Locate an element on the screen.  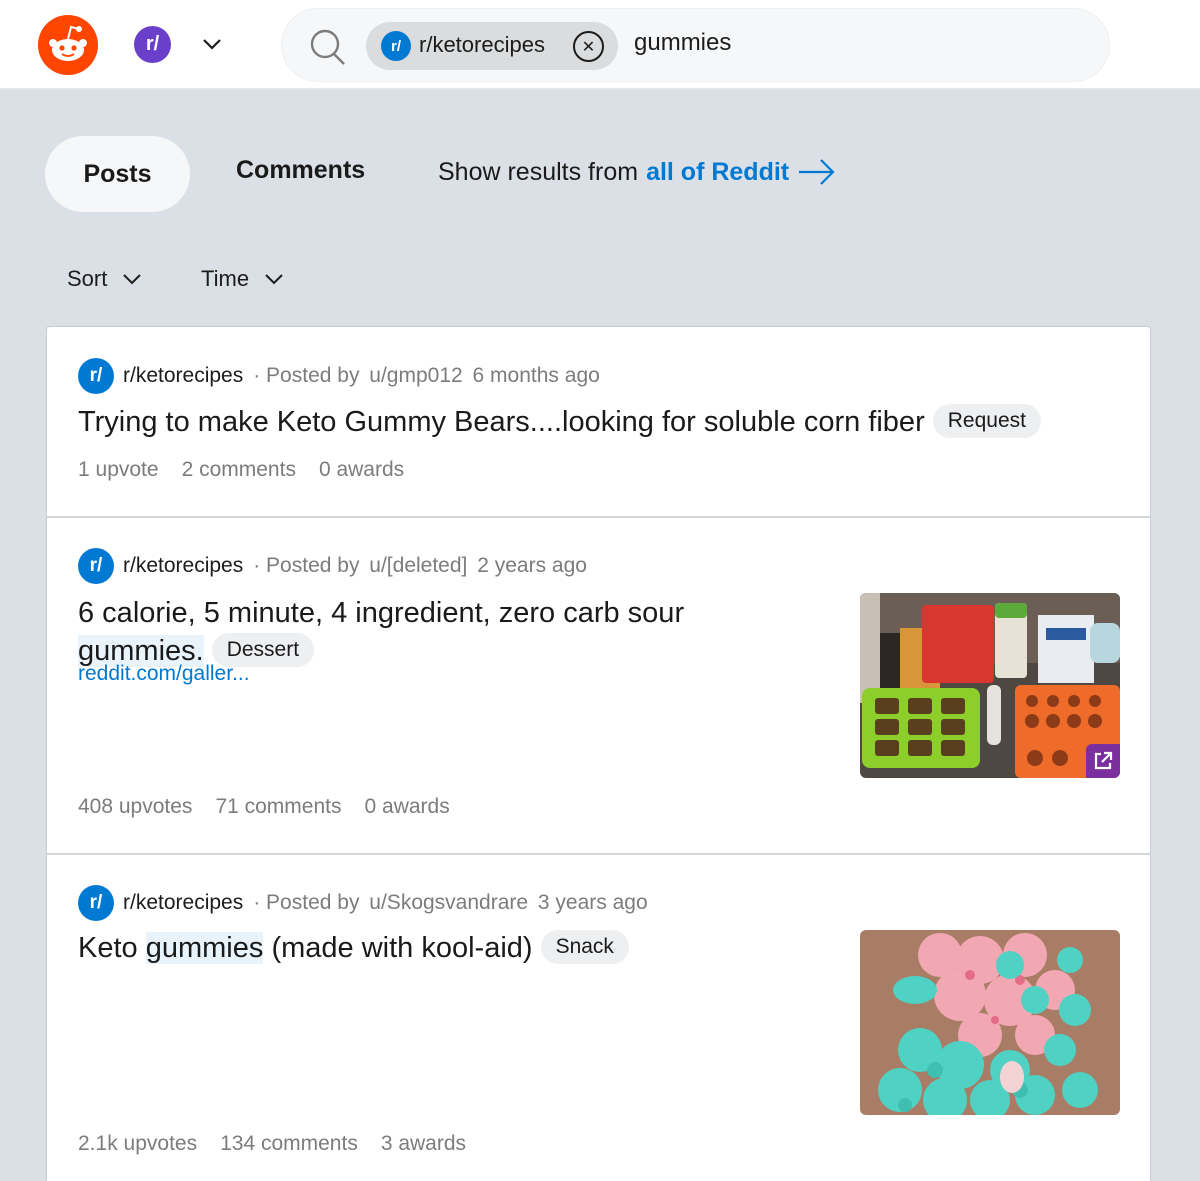
community-avatar: r/ is located at coordinates (152, 44).